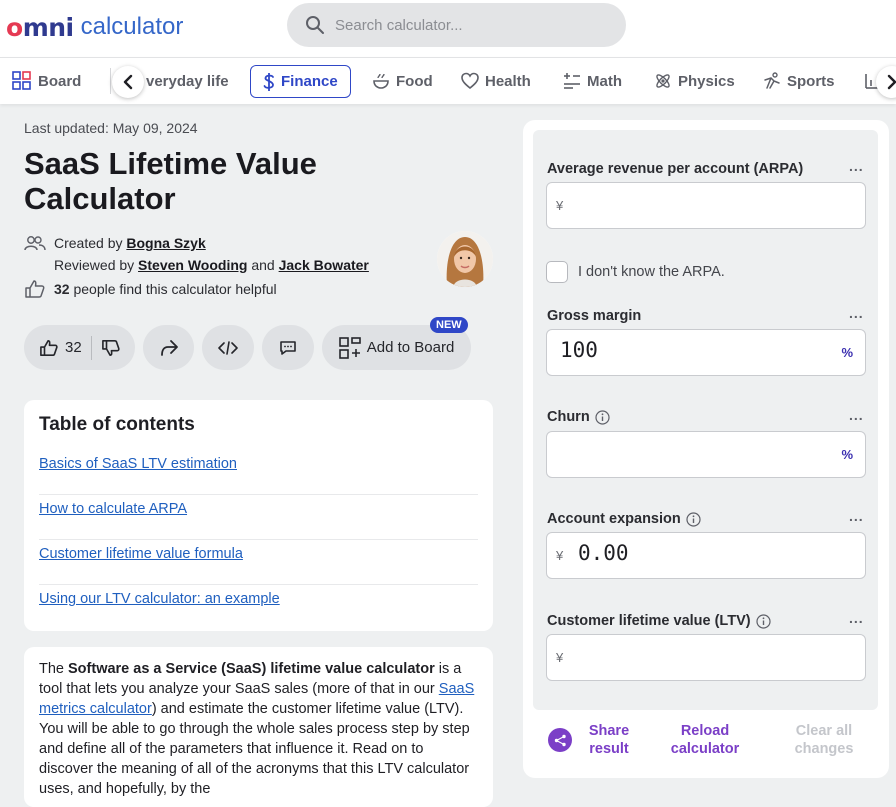  Describe the element at coordinates (54, 669) in the screenshot. I see `intro-text-1: The` at that location.